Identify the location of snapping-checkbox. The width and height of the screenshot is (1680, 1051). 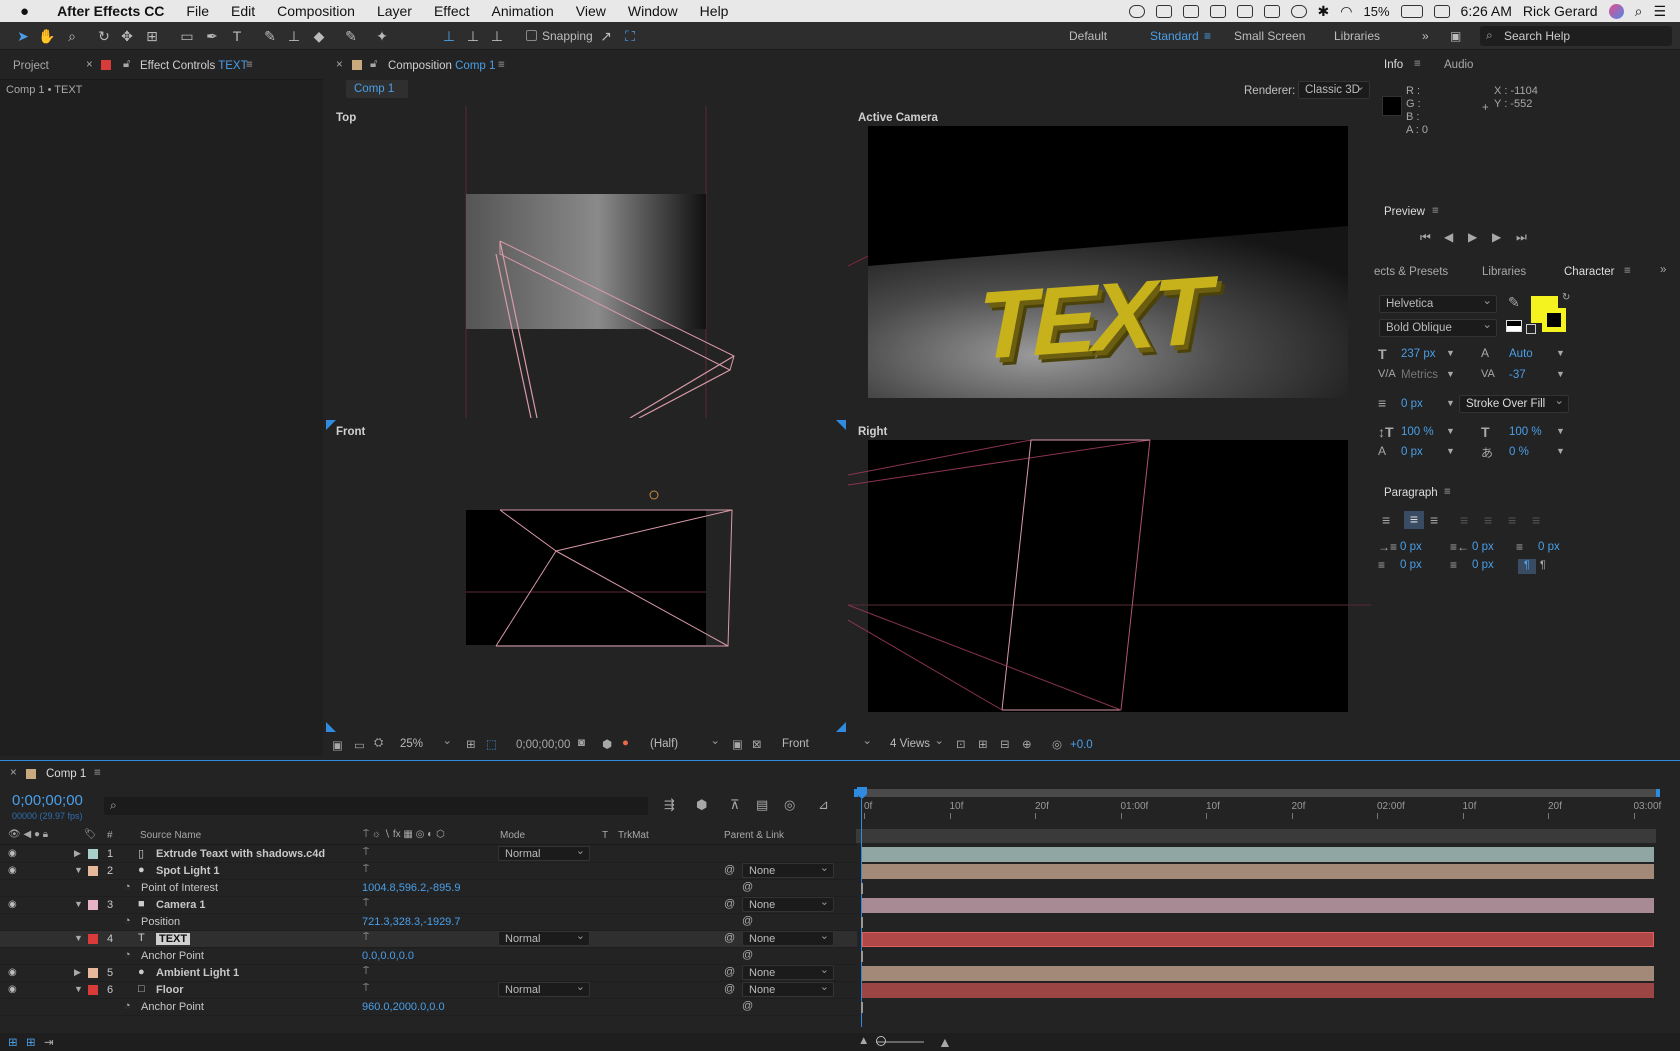
(531, 35).